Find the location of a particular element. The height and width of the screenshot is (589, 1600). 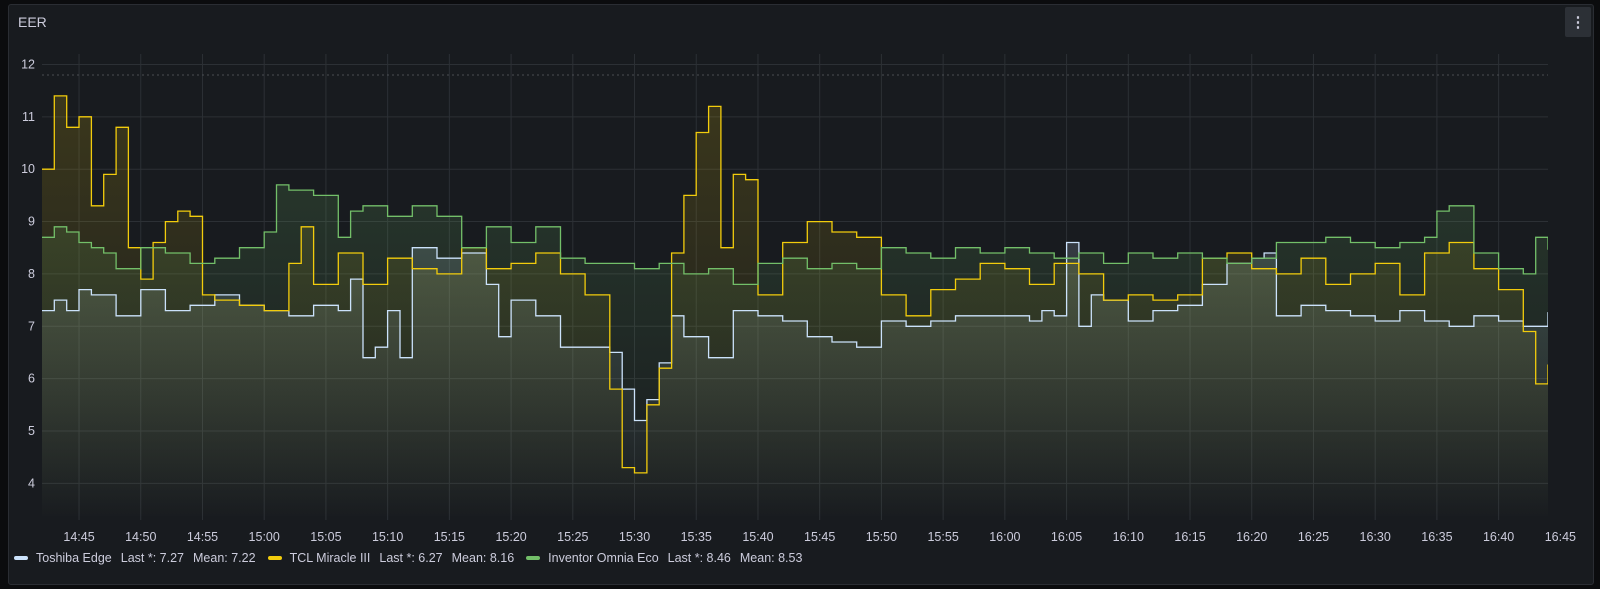

x-tick-label: 15:25 is located at coordinates (572, 537).